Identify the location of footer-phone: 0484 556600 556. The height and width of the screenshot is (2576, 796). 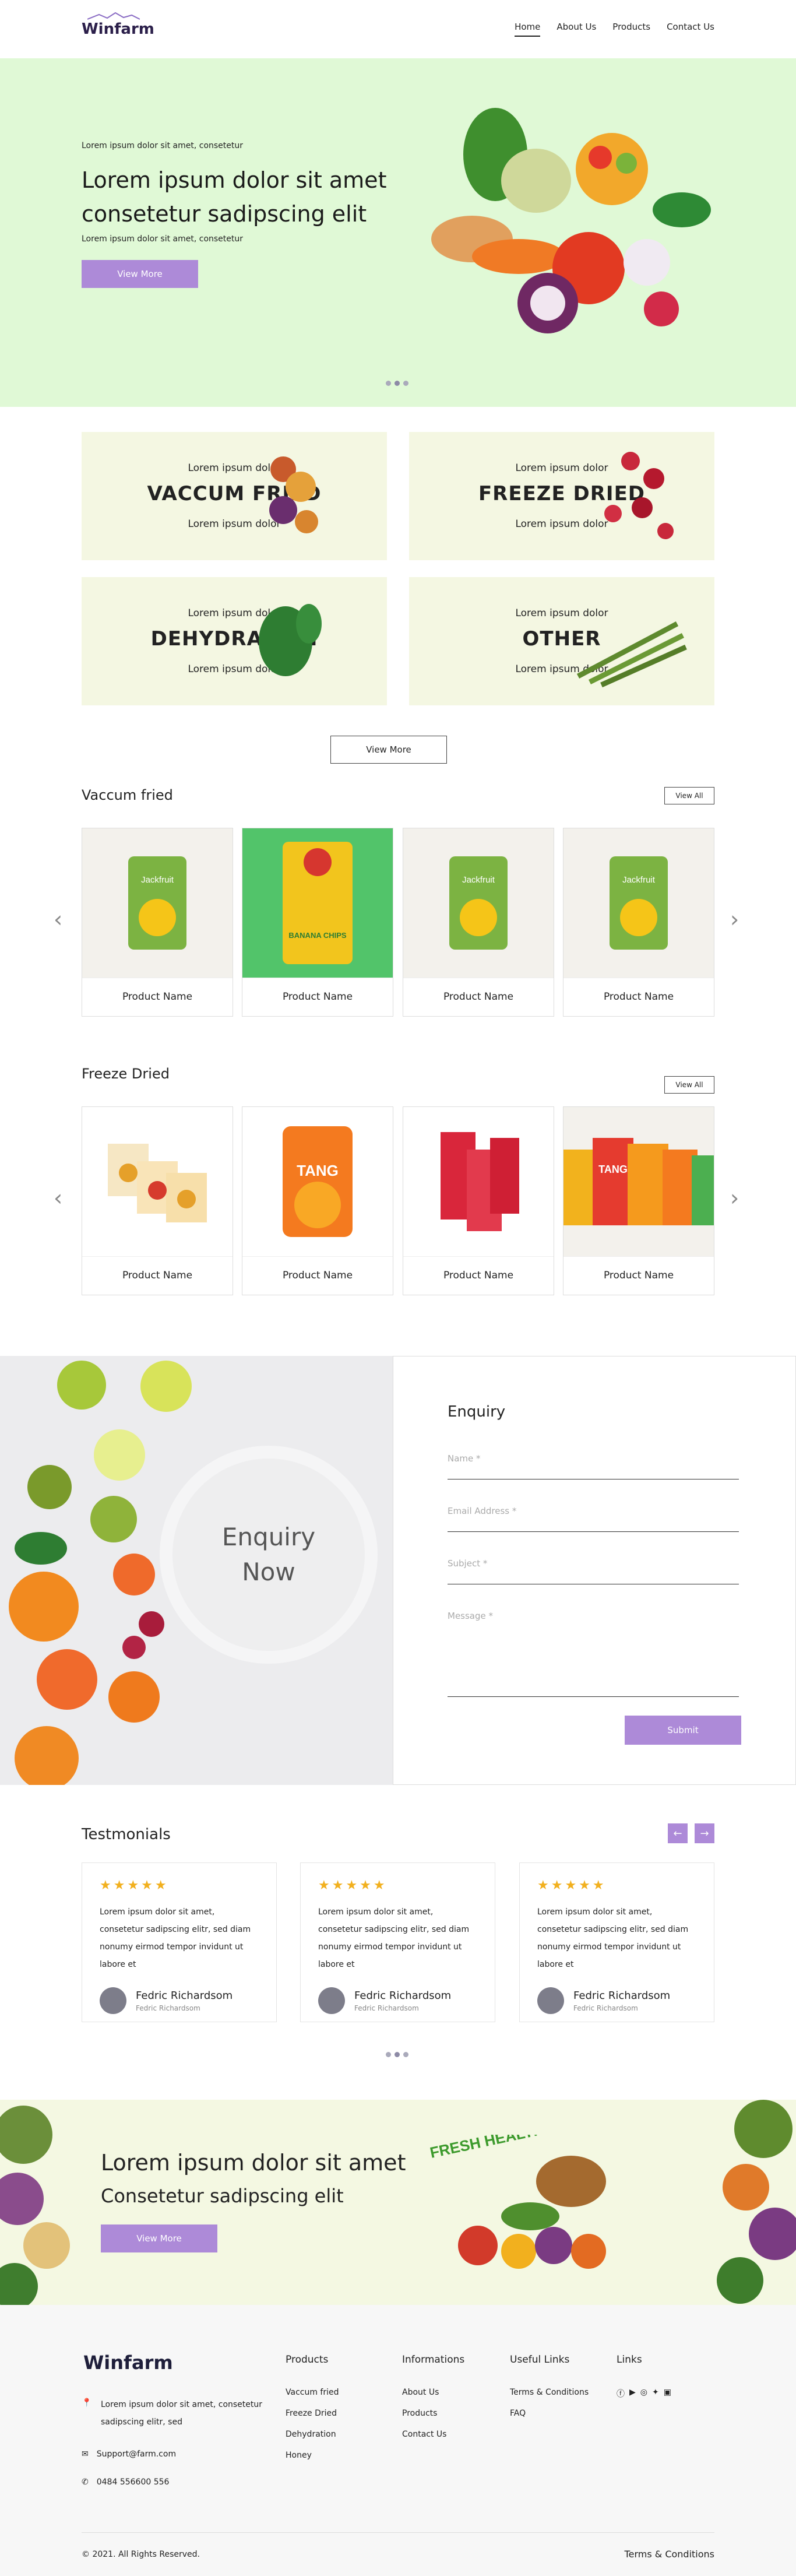
(133, 2482).